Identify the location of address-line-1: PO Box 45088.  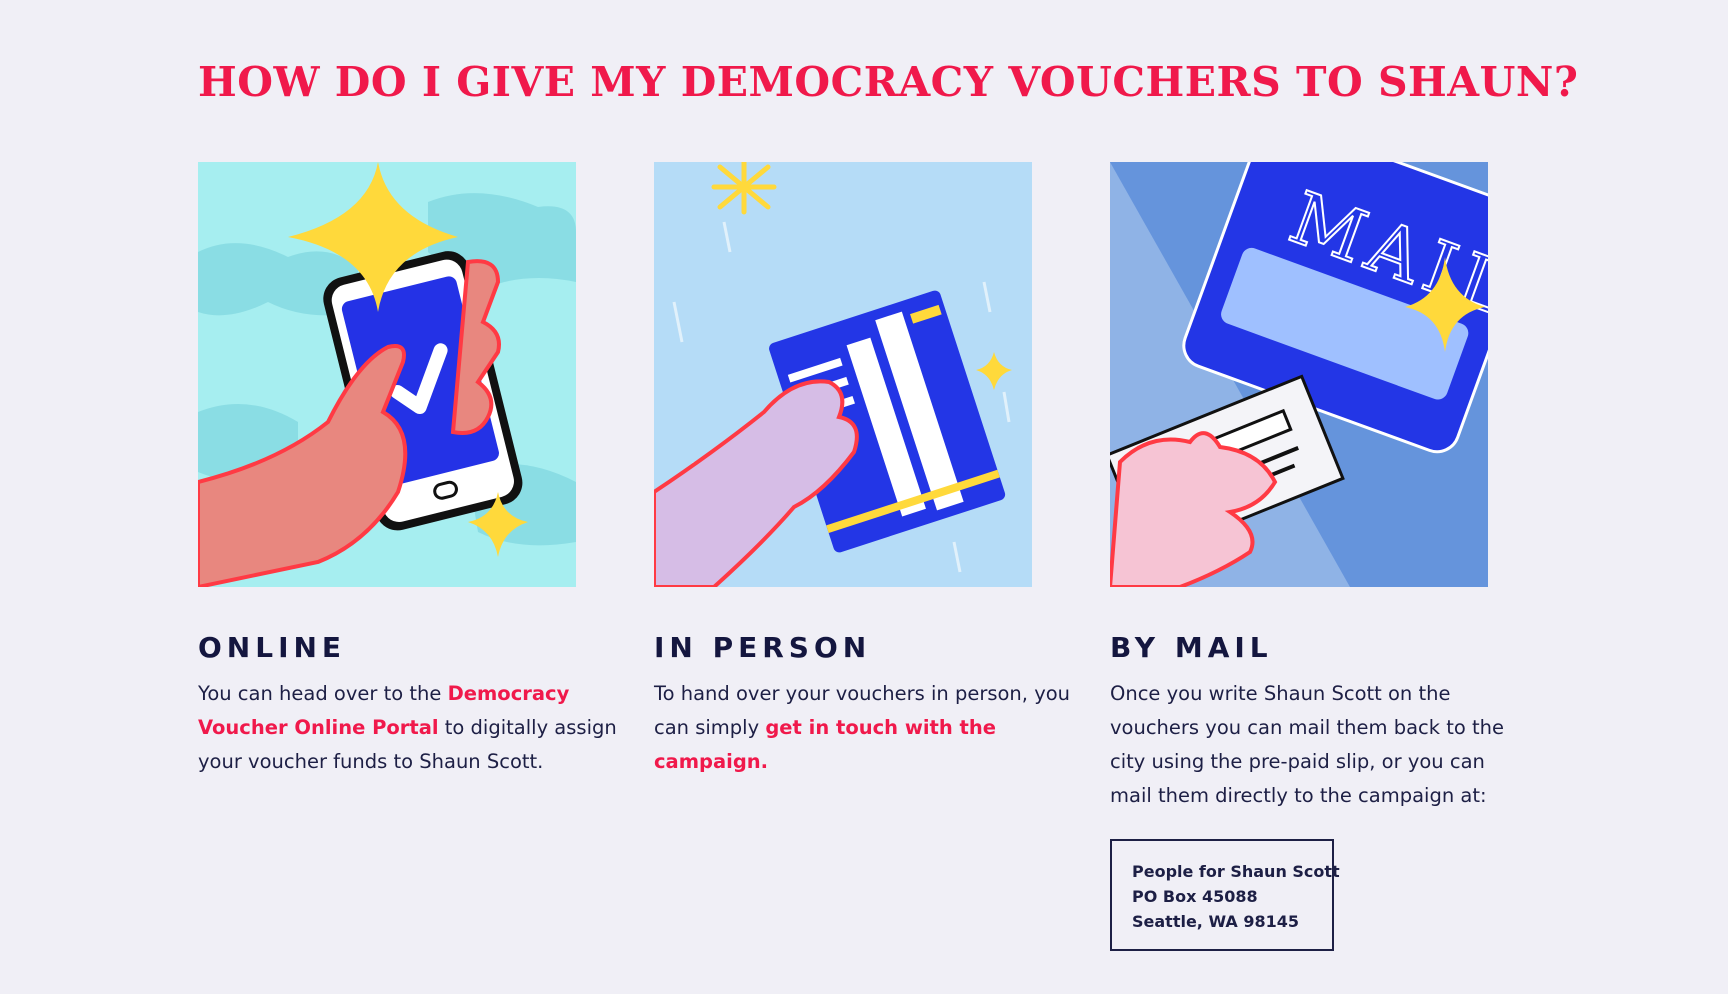
(1195, 896).